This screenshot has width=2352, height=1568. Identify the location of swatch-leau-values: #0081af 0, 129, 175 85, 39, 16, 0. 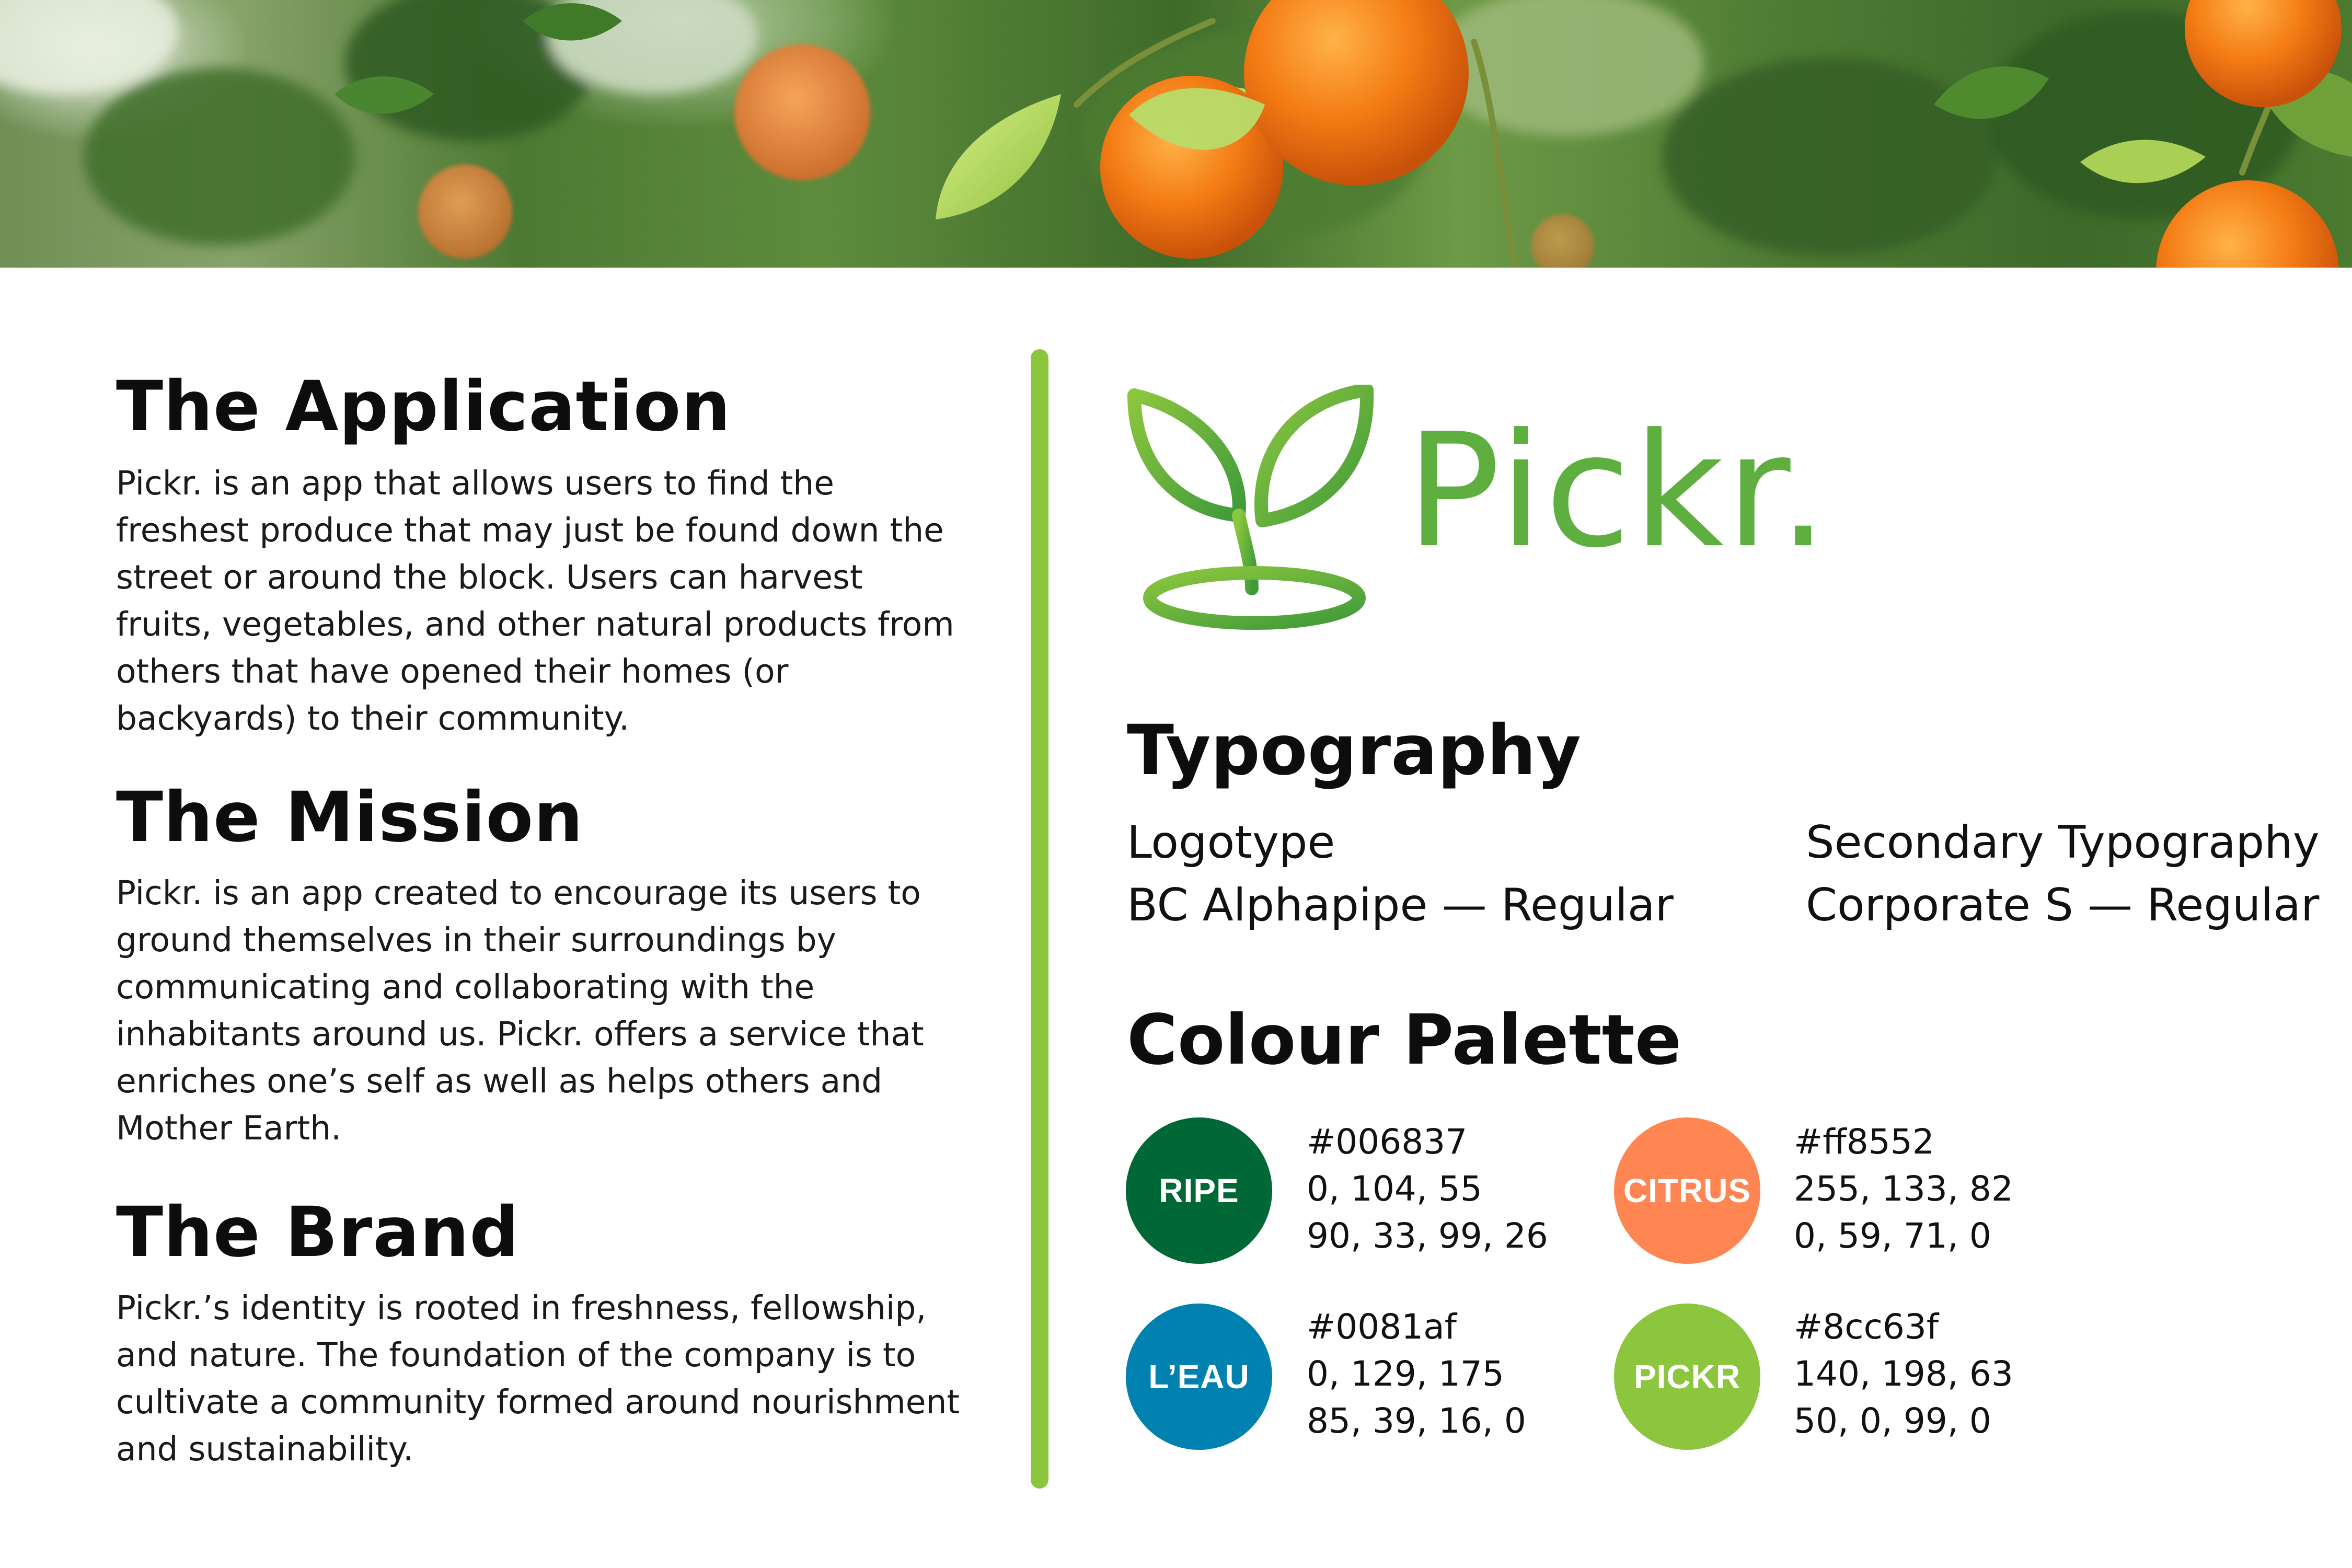
(1416, 1374).